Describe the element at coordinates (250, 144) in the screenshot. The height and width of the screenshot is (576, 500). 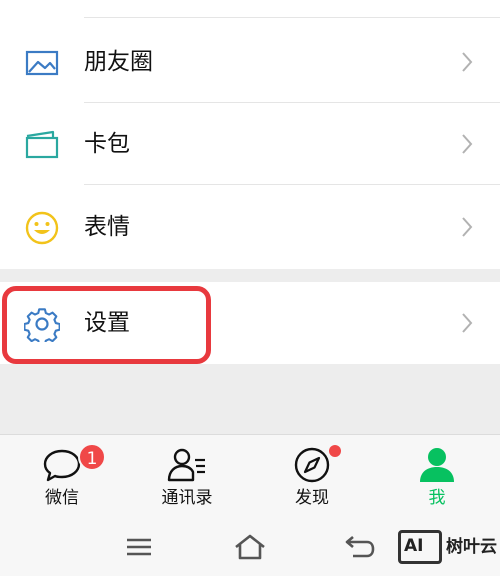
I see `menu-item-card-wallet: 卡包` at that location.